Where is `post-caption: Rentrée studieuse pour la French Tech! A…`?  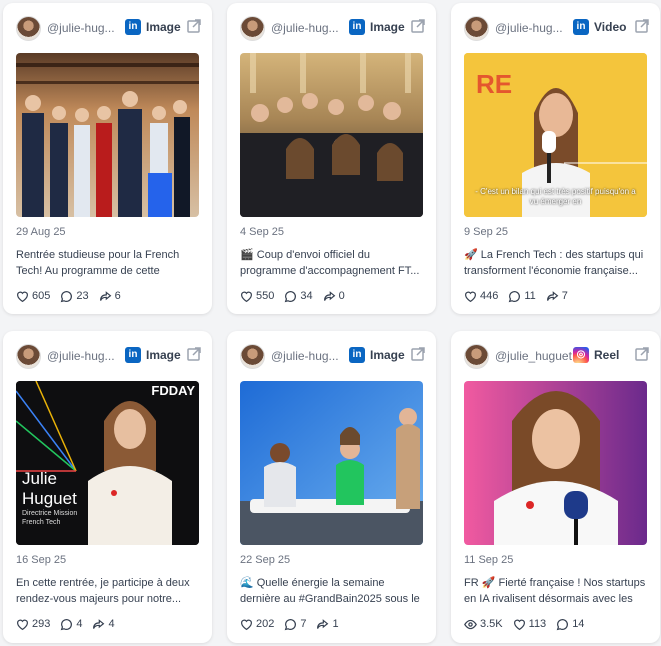
post-caption: Rentrée studieuse pour la French Tech! A… is located at coordinates (98, 263).